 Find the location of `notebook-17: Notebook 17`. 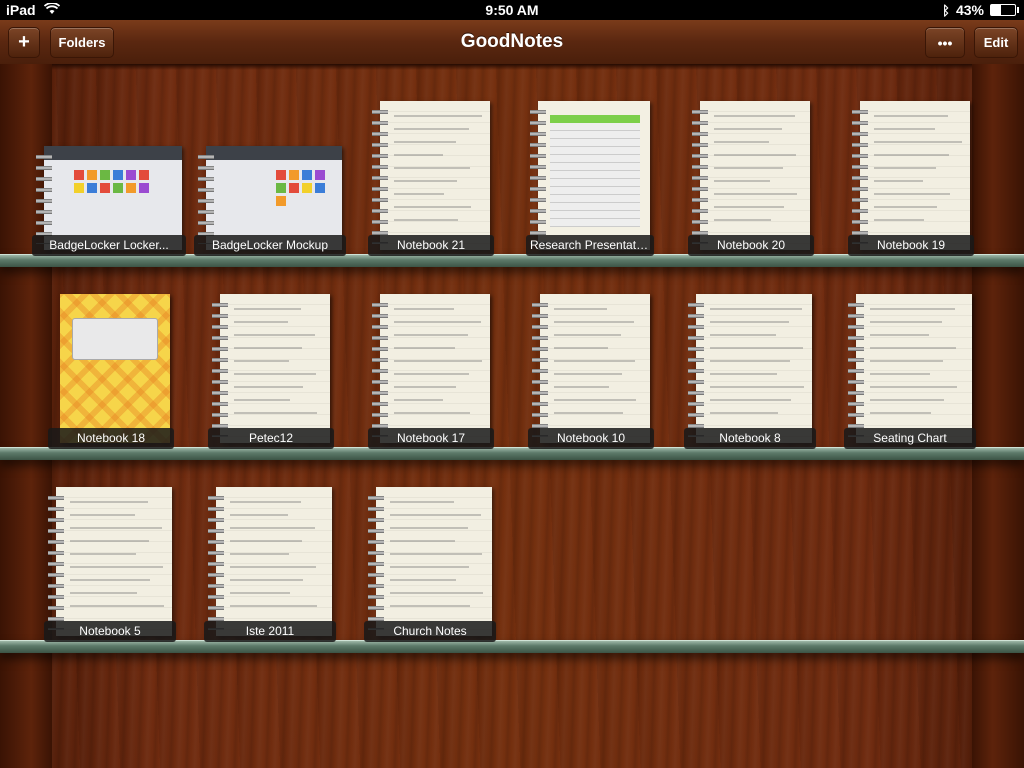

notebook-17: Notebook 17 is located at coordinates (431, 371).